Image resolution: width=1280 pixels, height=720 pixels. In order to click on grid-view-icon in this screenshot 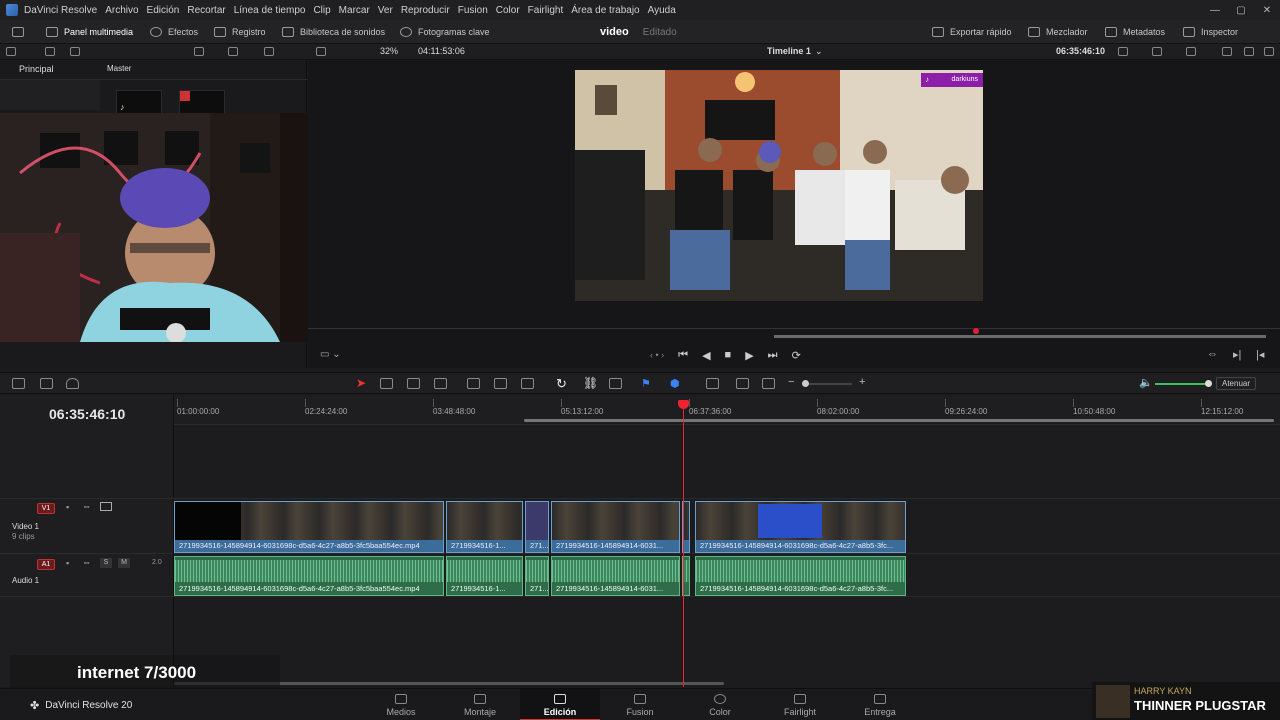, I will do `click(199, 51)`.